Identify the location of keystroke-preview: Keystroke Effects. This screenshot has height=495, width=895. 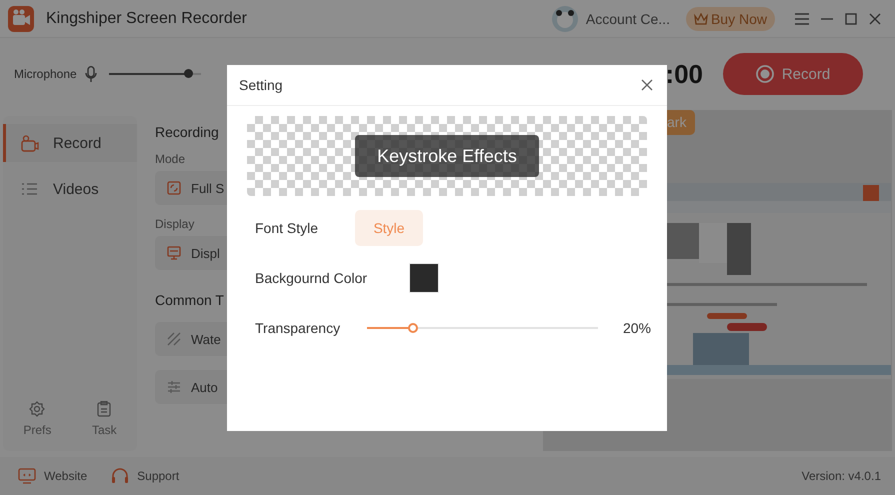
(447, 156).